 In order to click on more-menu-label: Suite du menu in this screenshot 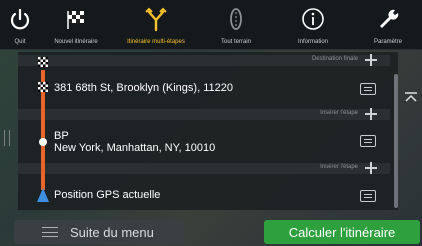, I will do `click(112, 232)`.